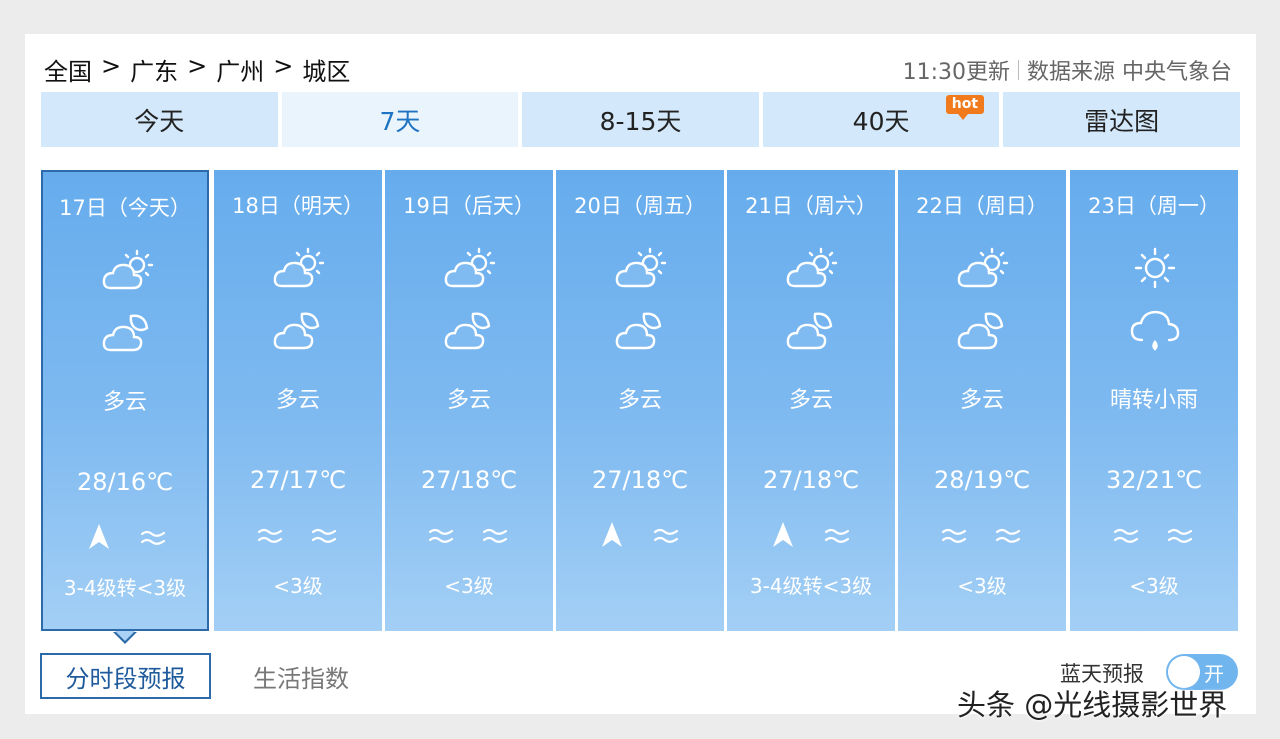 This screenshot has width=1280, height=739. I want to click on tab-40-days: 40天 hot, so click(881, 119).